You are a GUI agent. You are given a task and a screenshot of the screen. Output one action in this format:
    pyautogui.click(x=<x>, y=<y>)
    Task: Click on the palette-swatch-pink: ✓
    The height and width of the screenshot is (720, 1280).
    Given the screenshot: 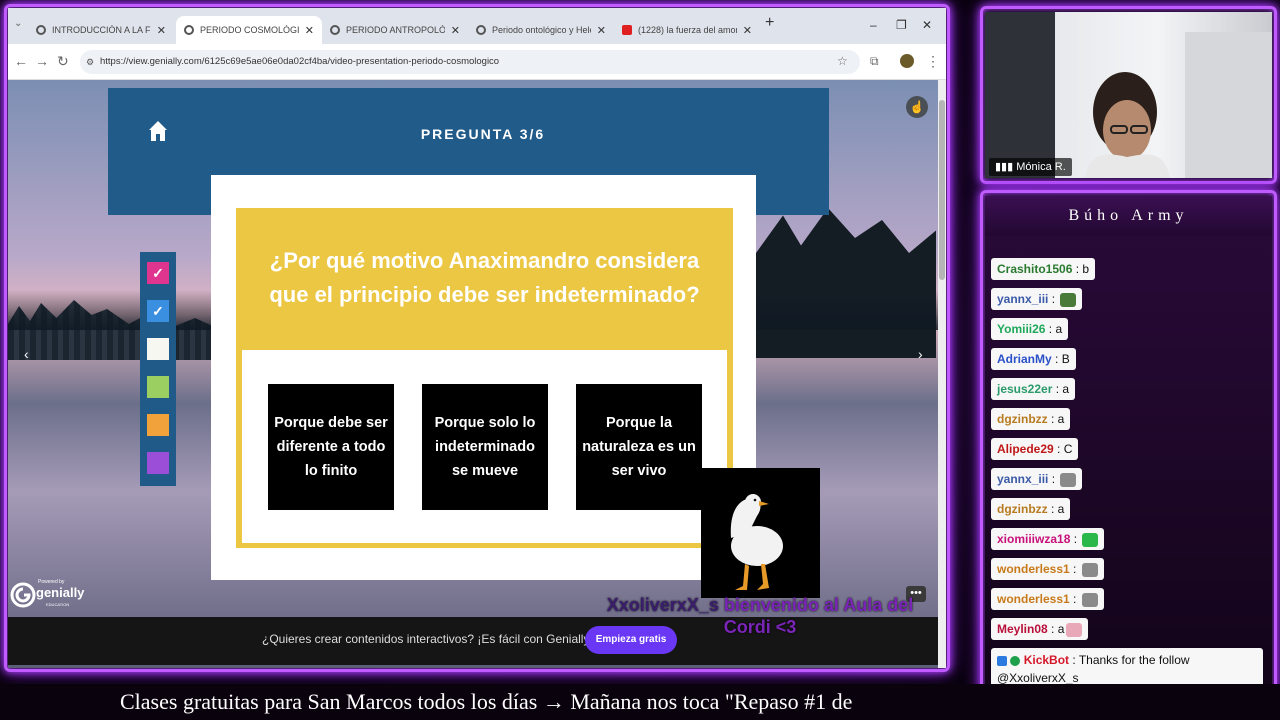 What is the action you would take?
    pyautogui.click(x=158, y=273)
    